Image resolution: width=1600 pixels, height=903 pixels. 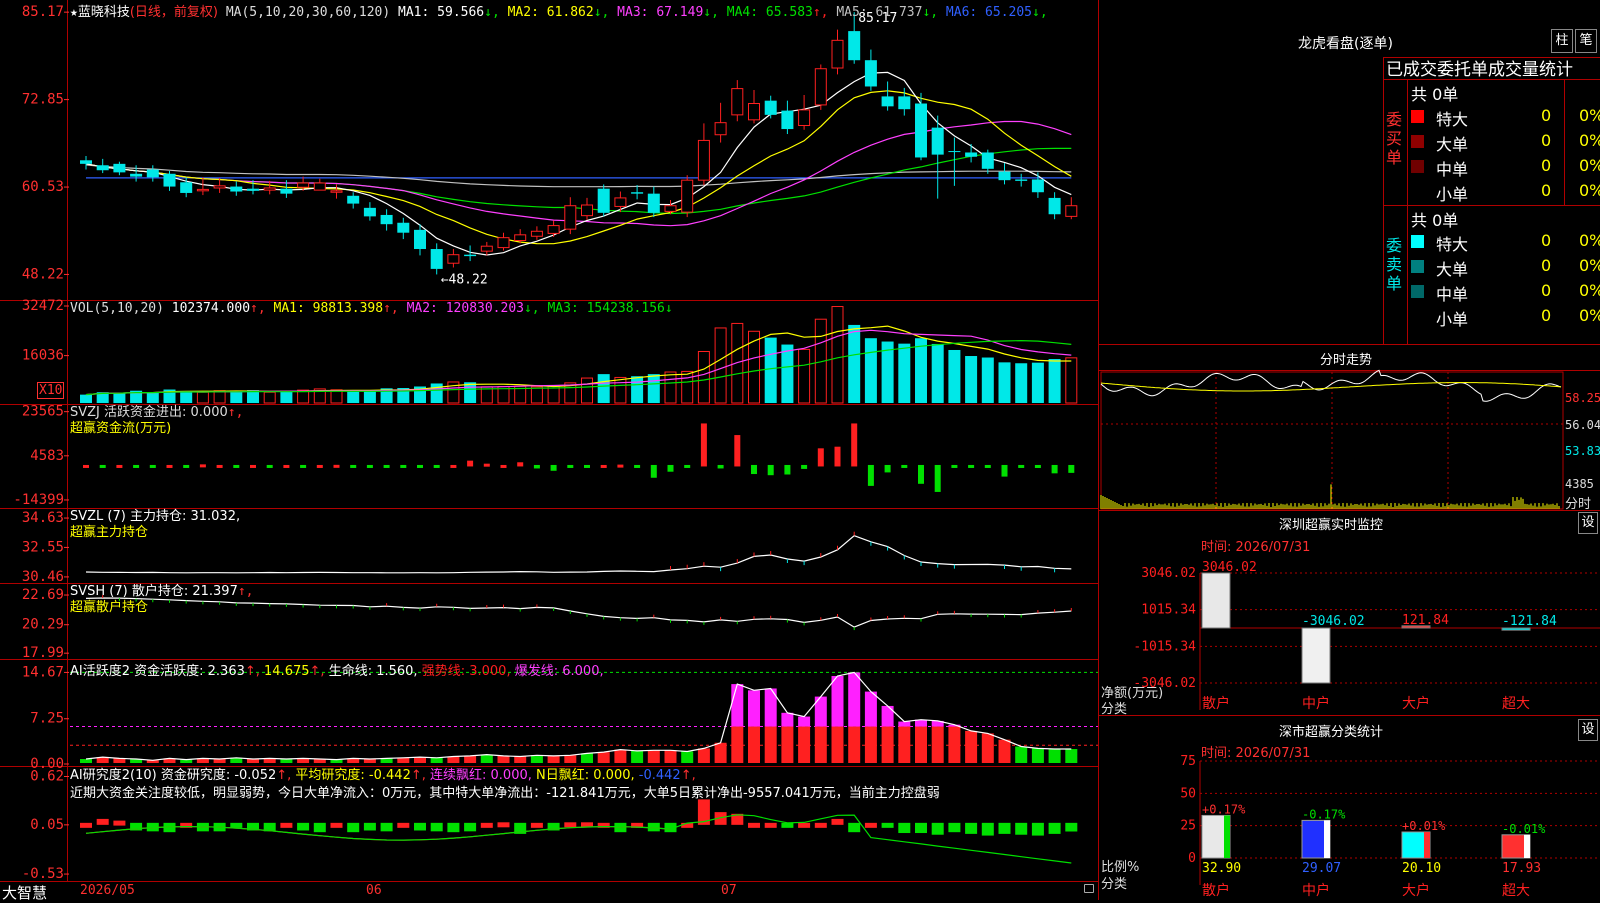 I want to click on tick-mode-button: 笔, so click(x=1586, y=41).